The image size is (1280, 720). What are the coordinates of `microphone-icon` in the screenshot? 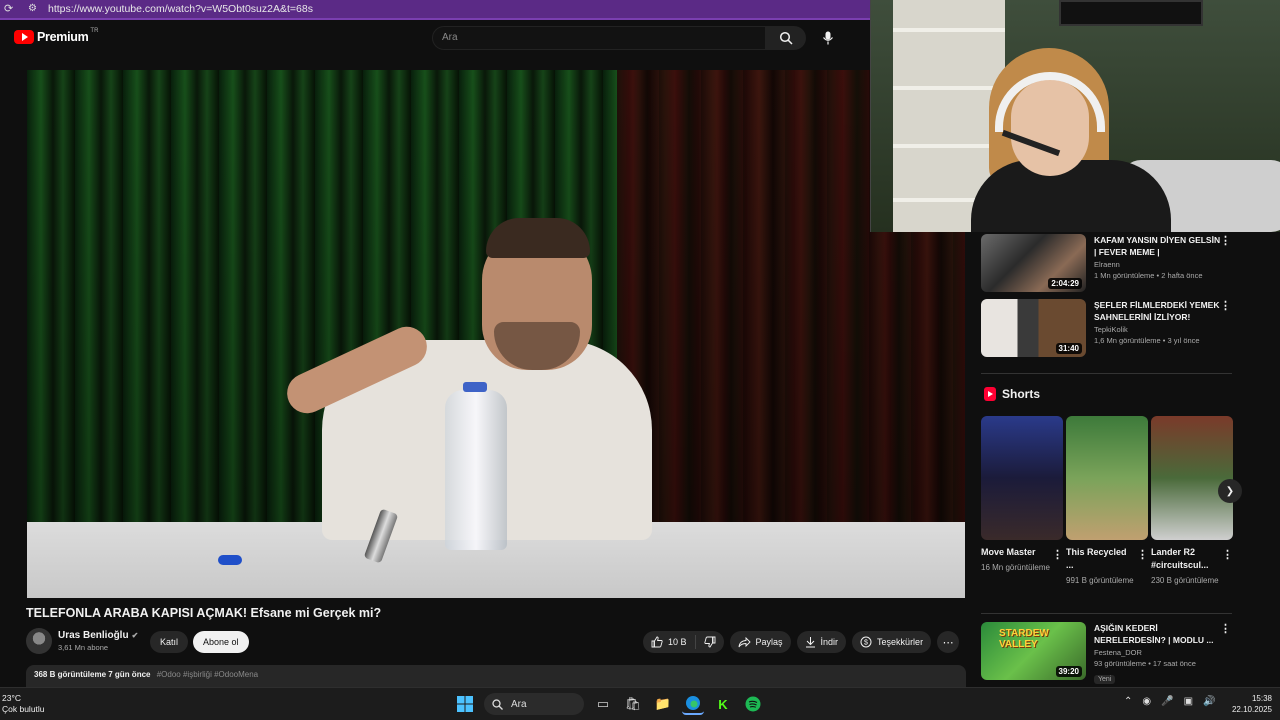 It's located at (828, 38).